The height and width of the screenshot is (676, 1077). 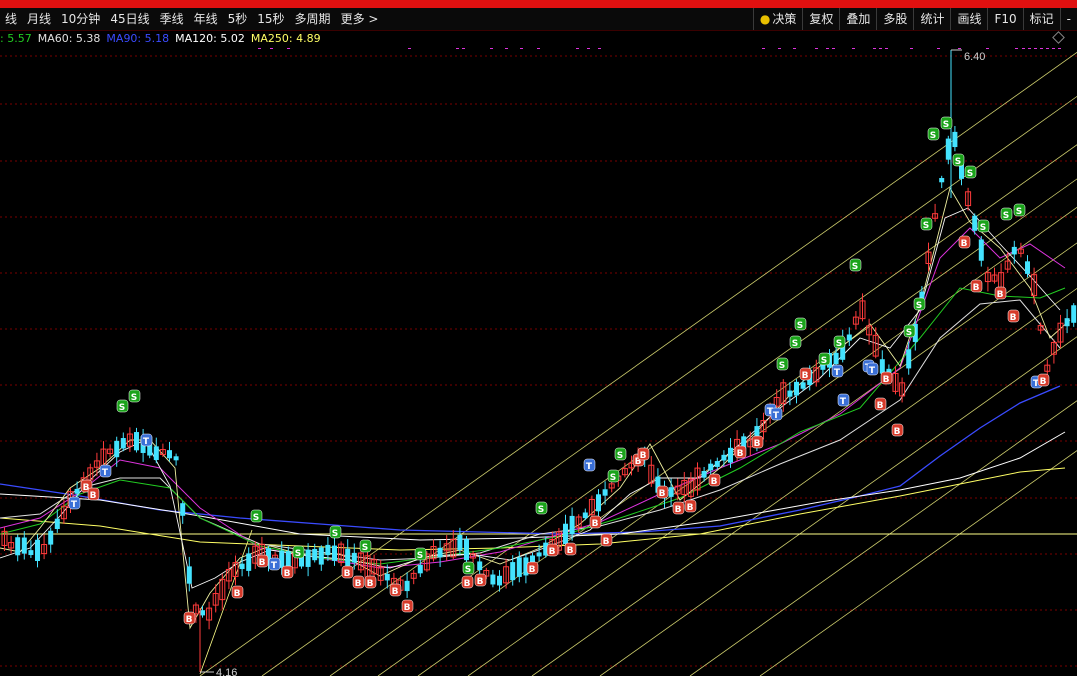 What do you see at coordinates (1004, 19) in the screenshot?
I see `f10-button: F10` at bounding box center [1004, 19].